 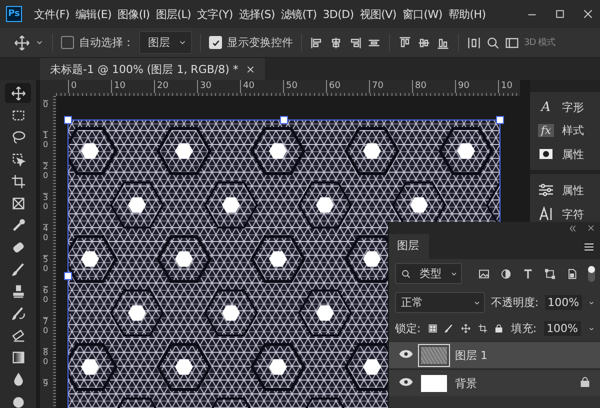 I want to click on panel-button: A 字形, so click(x=565, y=107).